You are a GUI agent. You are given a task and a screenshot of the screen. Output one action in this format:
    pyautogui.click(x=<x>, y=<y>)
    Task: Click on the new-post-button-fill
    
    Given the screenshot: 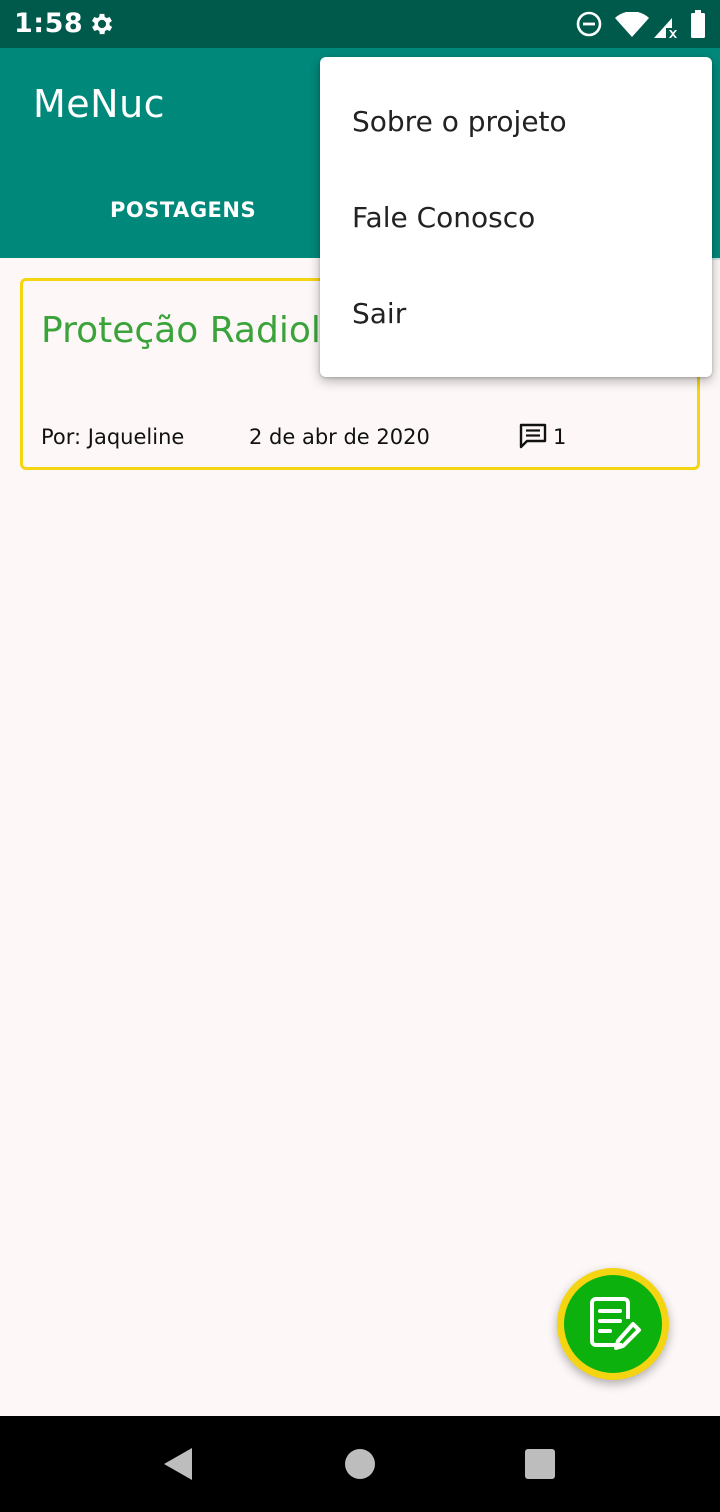 What is the action you would take?
    pyautogui.click(x=613, y=1324)
    